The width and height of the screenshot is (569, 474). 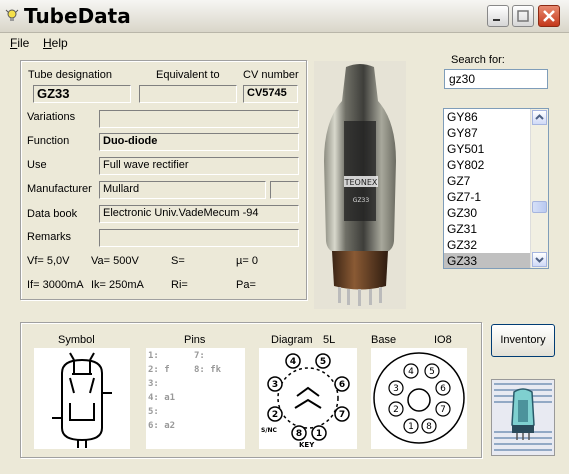 I want to click on pin-5: 5:, so click(x=153, y=412).